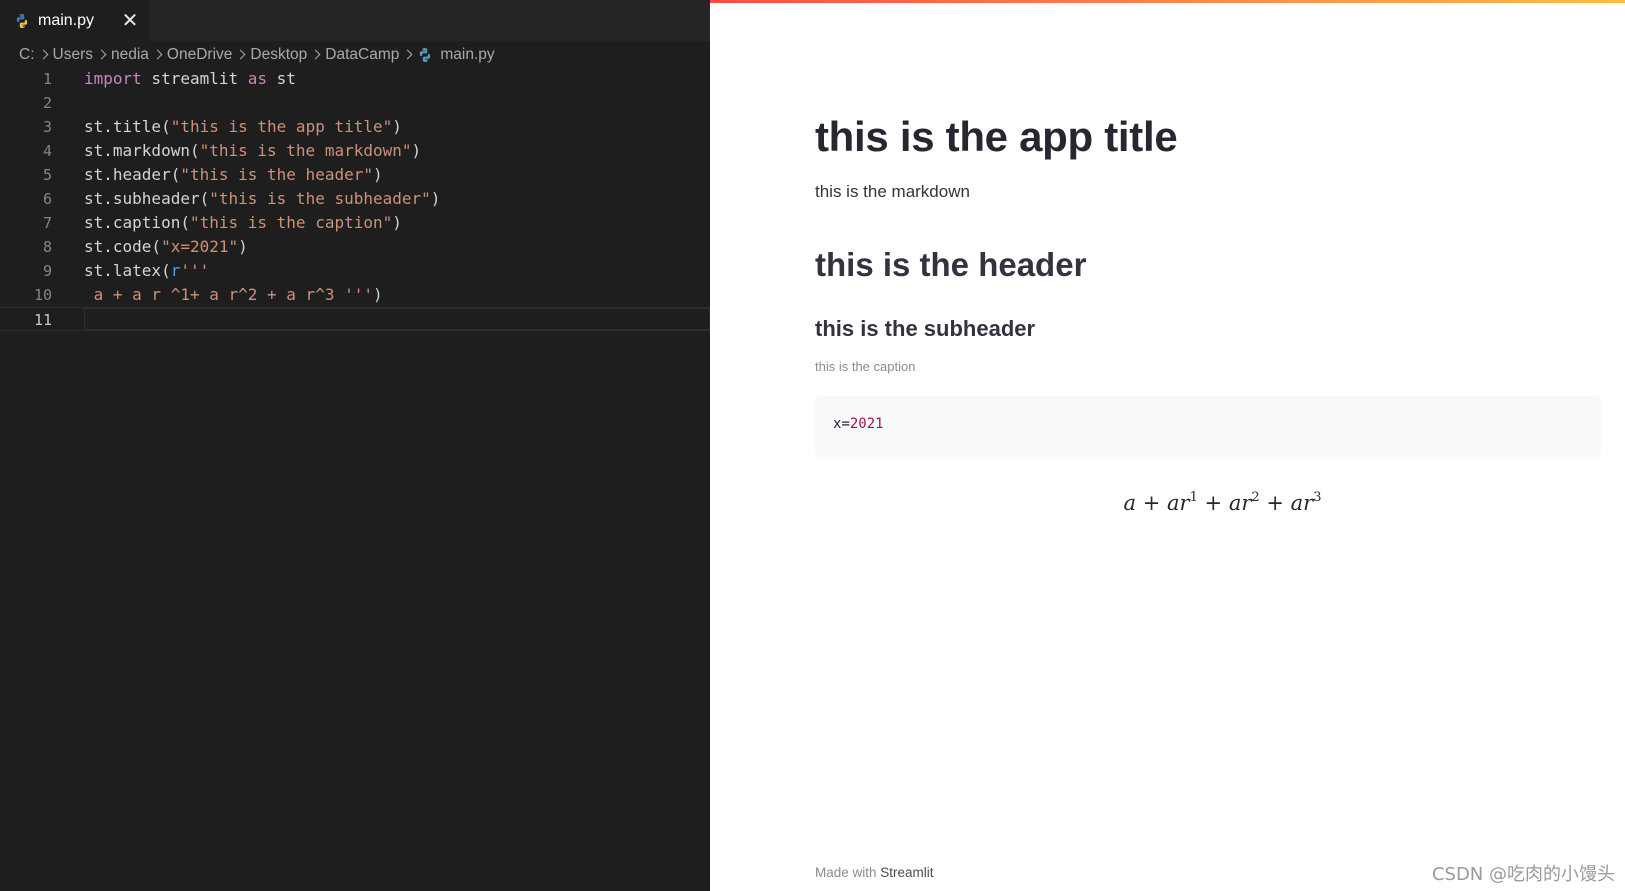 This screenshot has height=891, width=1625. Describe the element at coordinates (47, 103) in the screenshot. I see `line-number: 2` at that location.